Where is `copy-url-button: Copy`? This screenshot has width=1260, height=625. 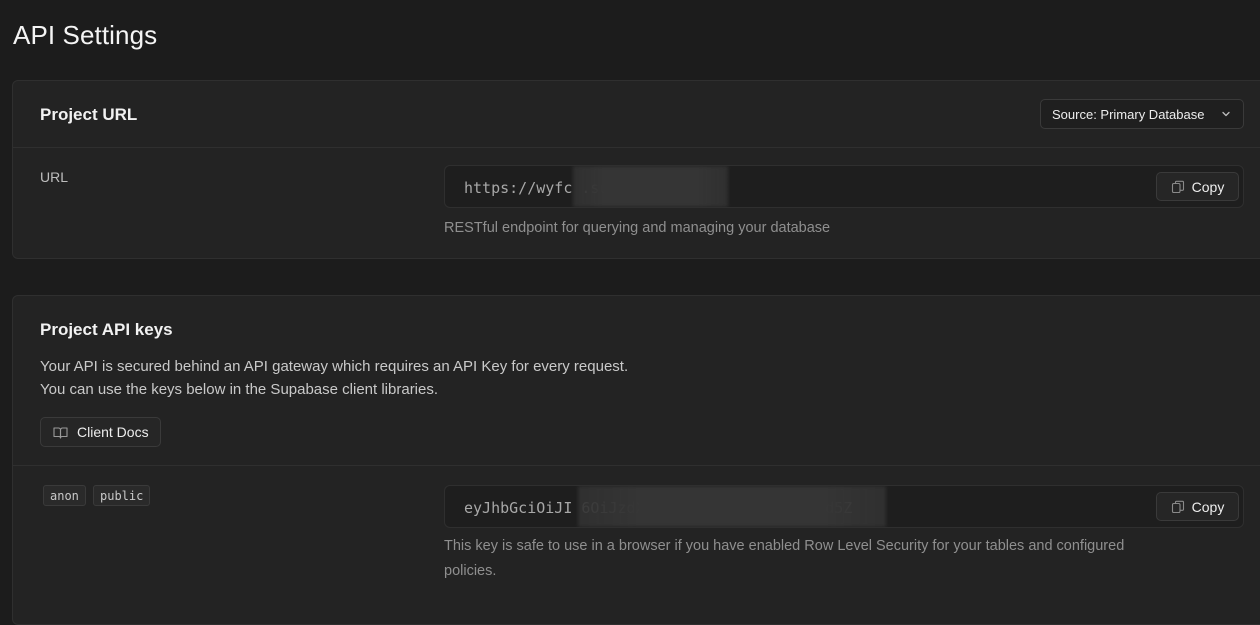
copy-url-button: Copy is located at coordinates (1197, 186).